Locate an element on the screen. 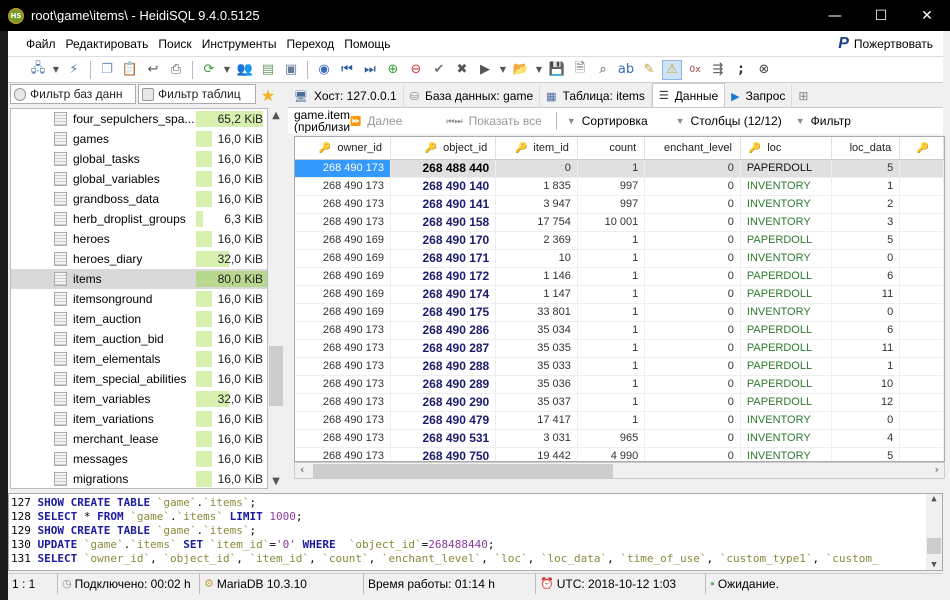 Image resolution: width=950 pixels, height=600 pixels. loc-data-cell: 11 is located at coordinates (866, 294).